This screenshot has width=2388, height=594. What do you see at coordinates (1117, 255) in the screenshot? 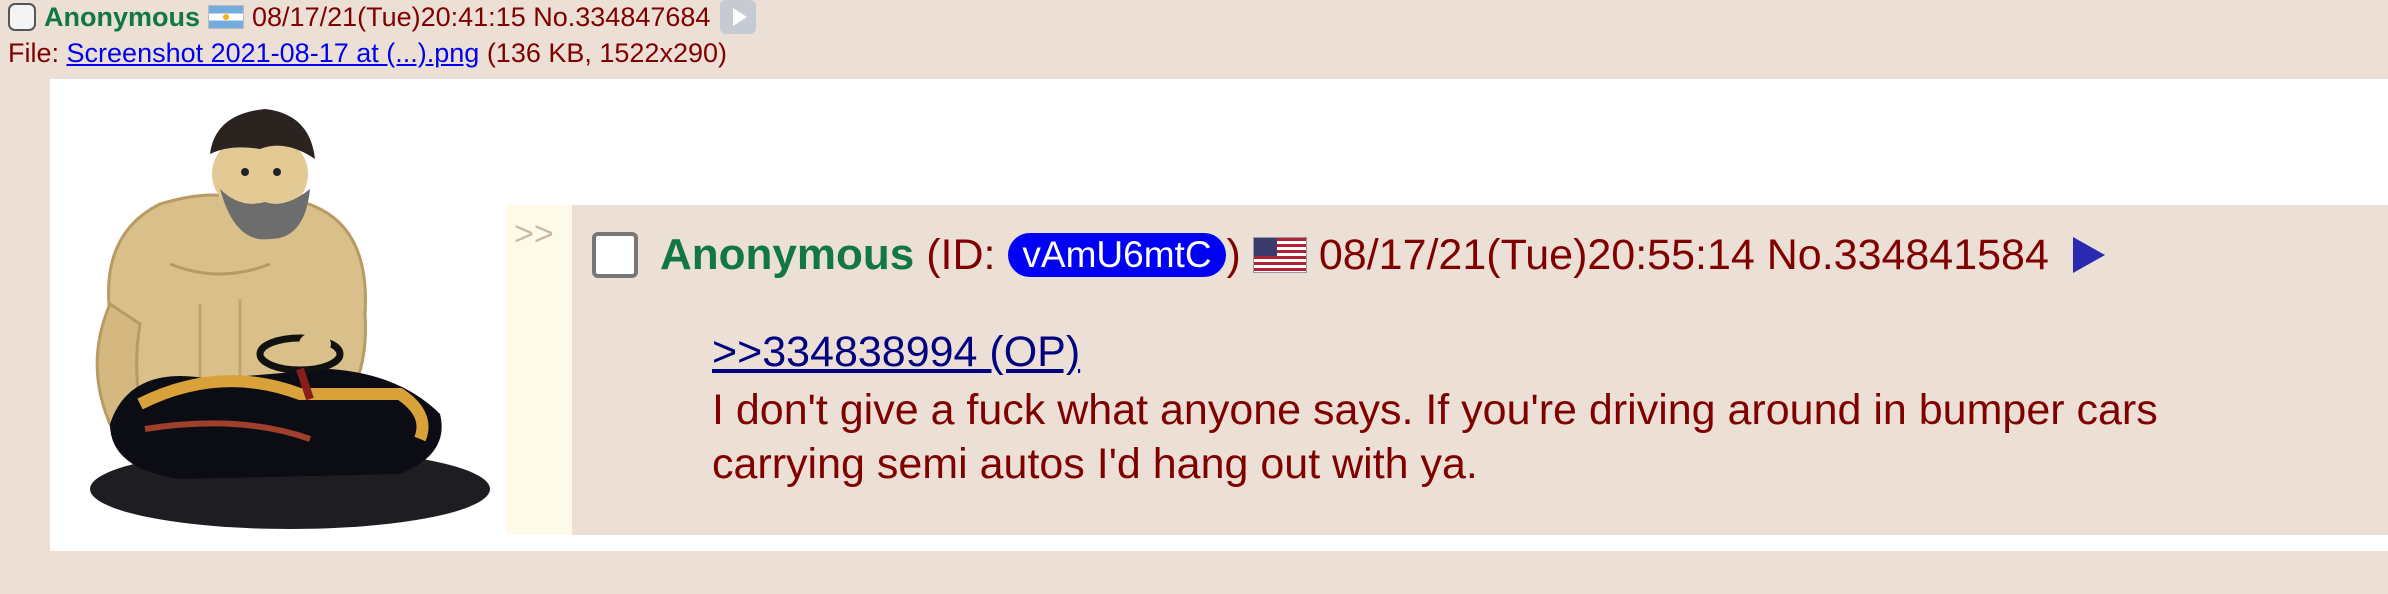
I see `poster-id-badge: vAmU6mtC` at bounding box center [1117, 255].